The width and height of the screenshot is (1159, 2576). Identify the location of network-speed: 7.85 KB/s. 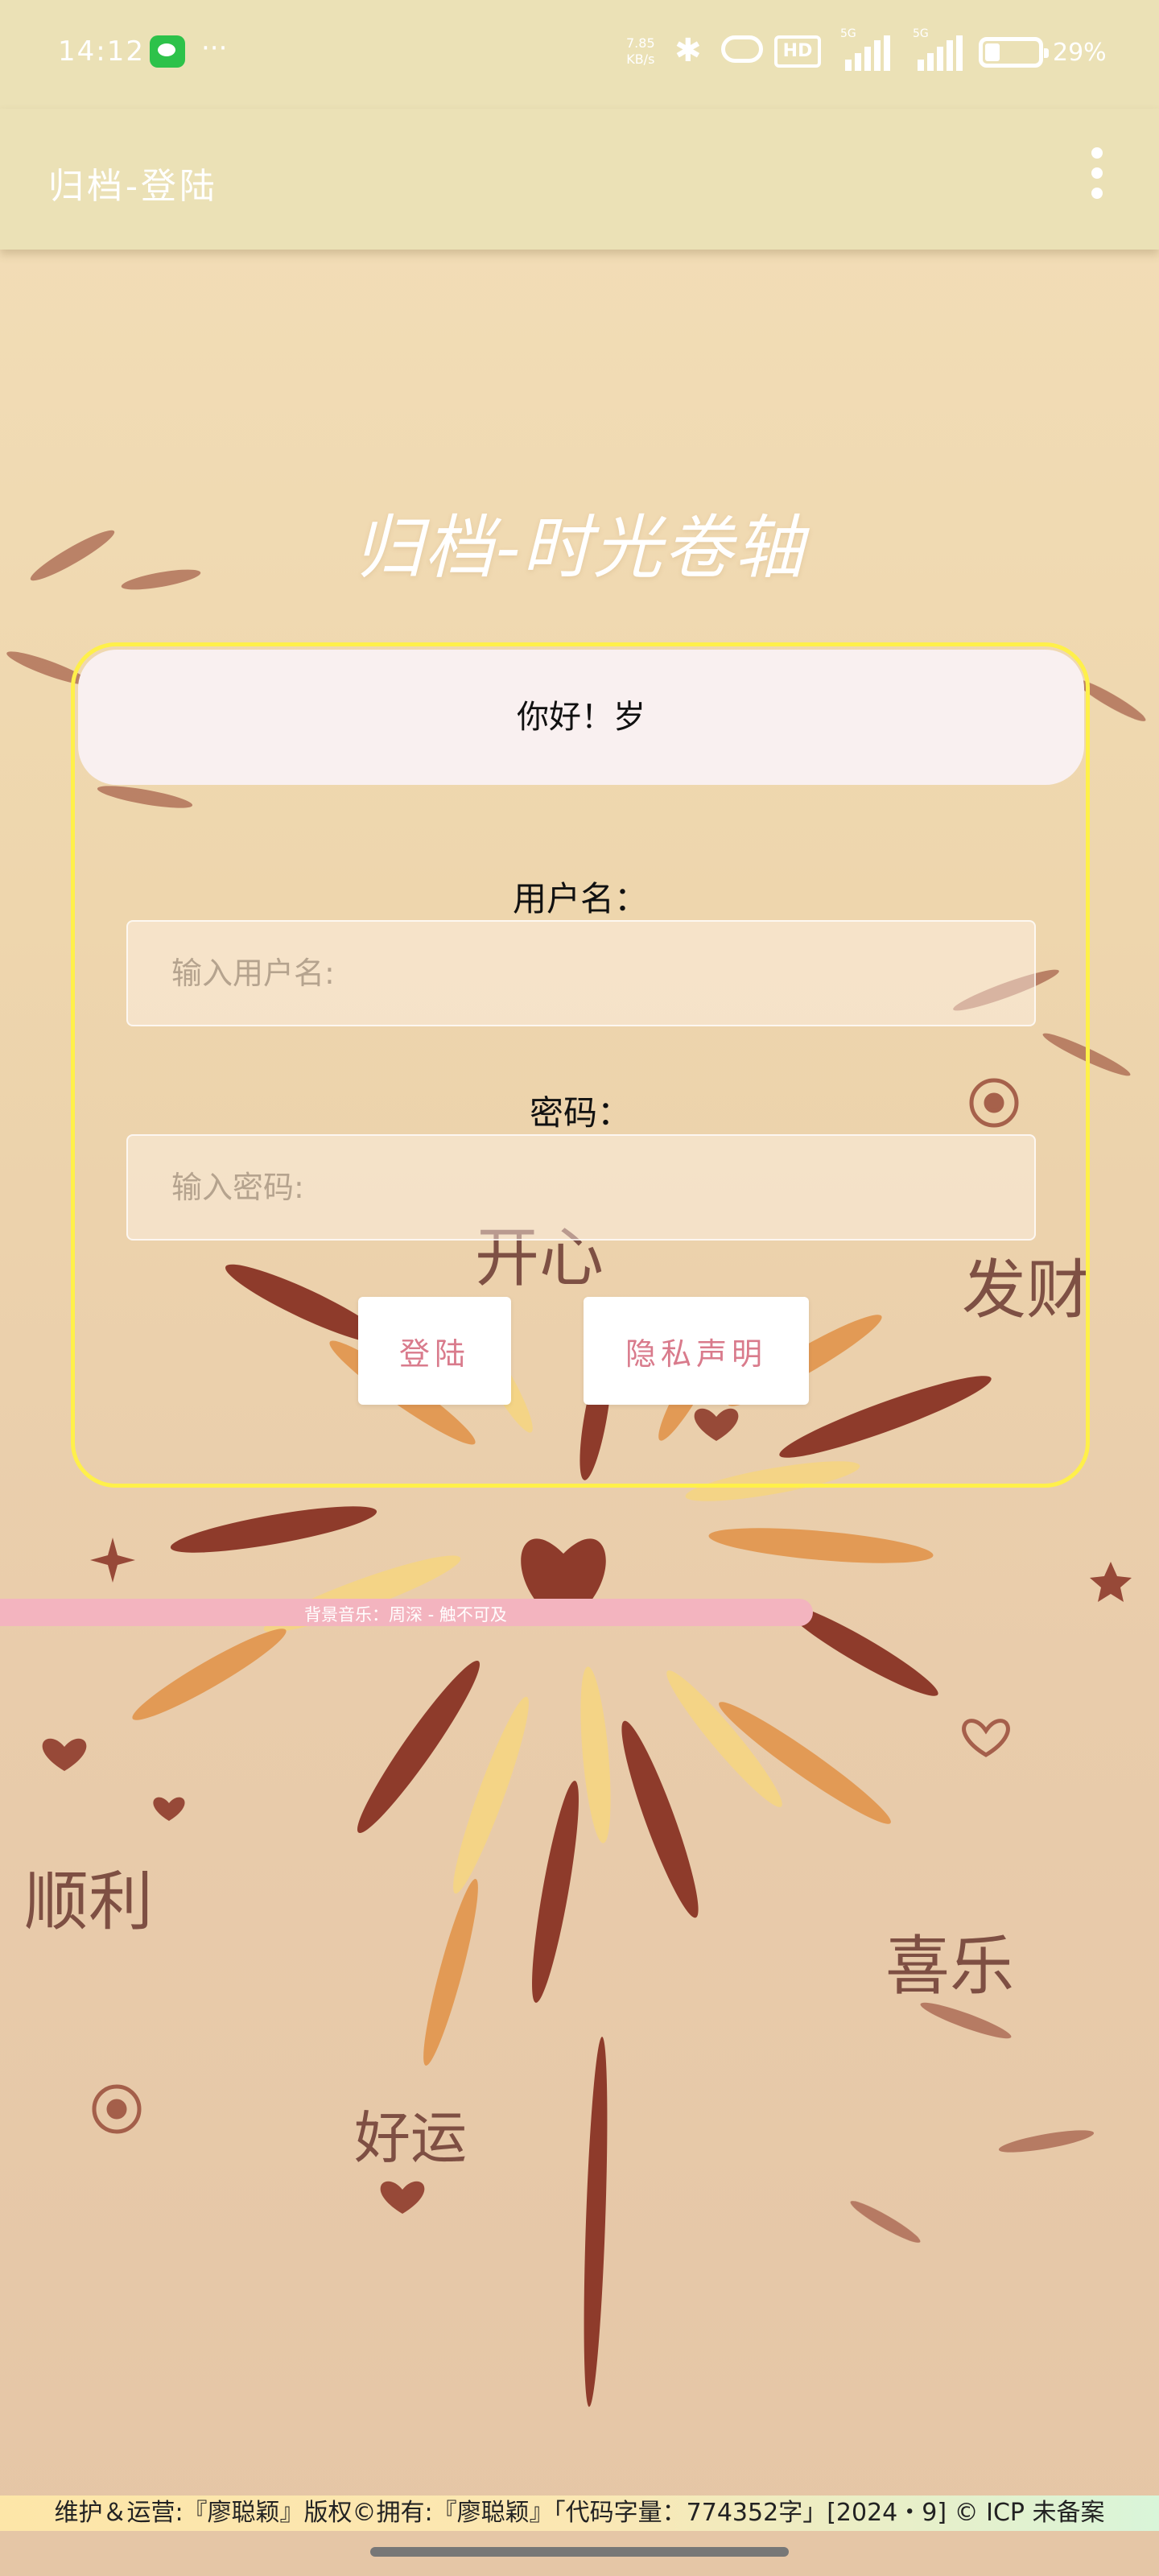
(640, 51).